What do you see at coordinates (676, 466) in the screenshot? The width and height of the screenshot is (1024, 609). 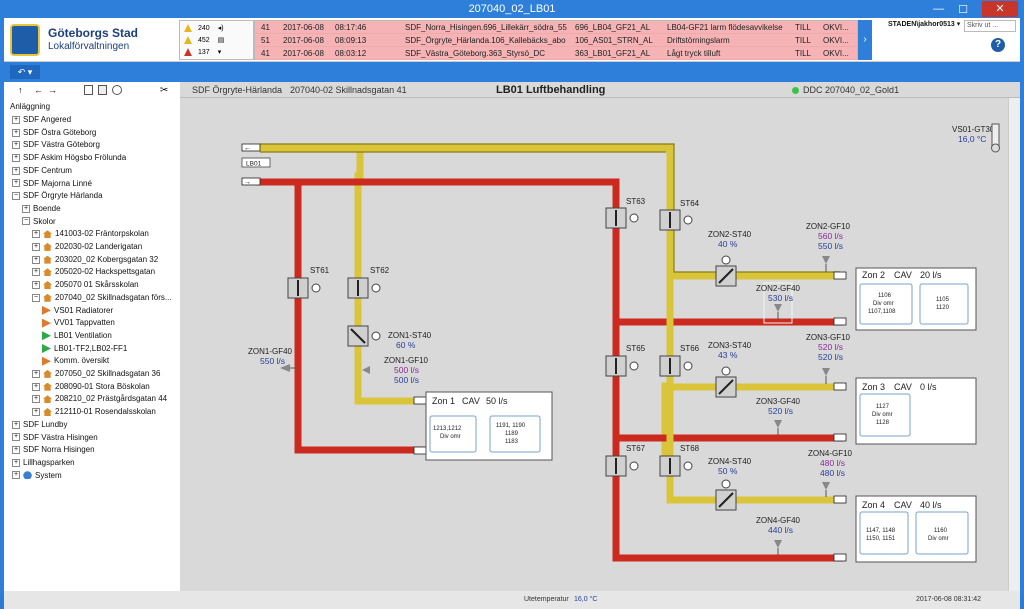 I see `damper-st68` at bounding box center [676, 466].